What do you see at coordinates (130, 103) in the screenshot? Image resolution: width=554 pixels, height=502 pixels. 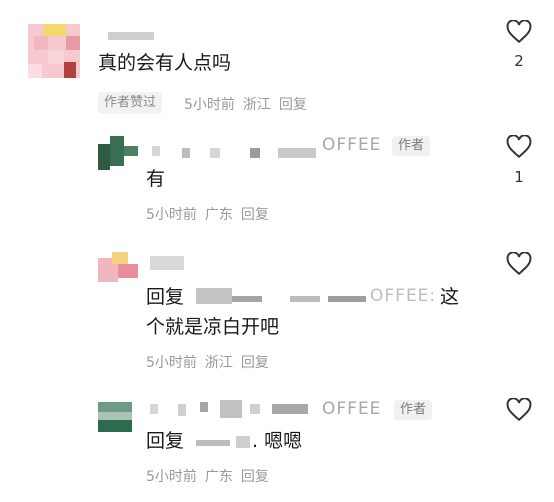 I see `author-liked-badge: 作者赞过` at bounding box center [130, 103].